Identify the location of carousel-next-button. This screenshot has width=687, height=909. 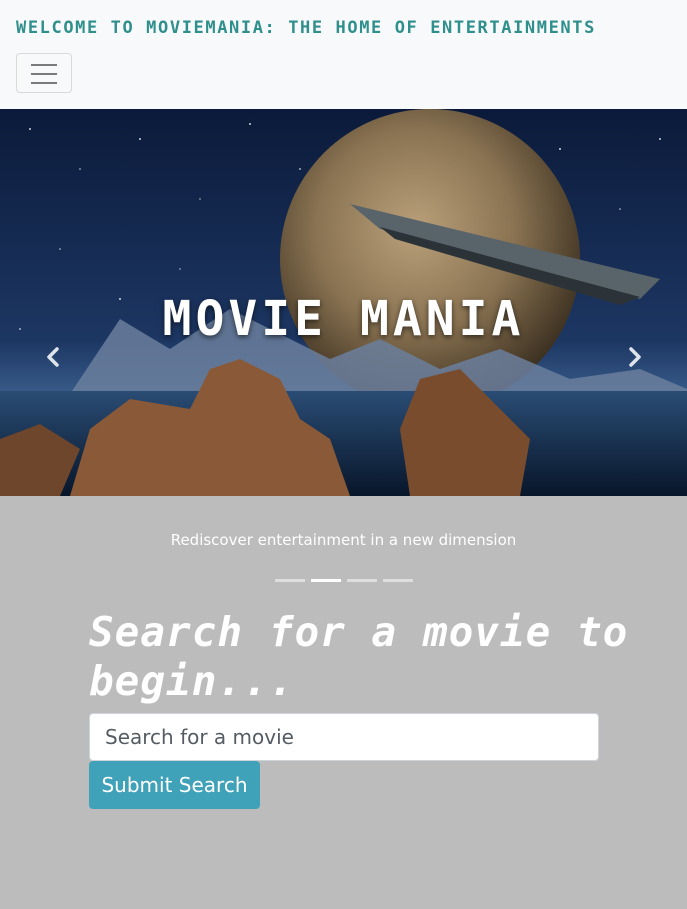
(635, 357).